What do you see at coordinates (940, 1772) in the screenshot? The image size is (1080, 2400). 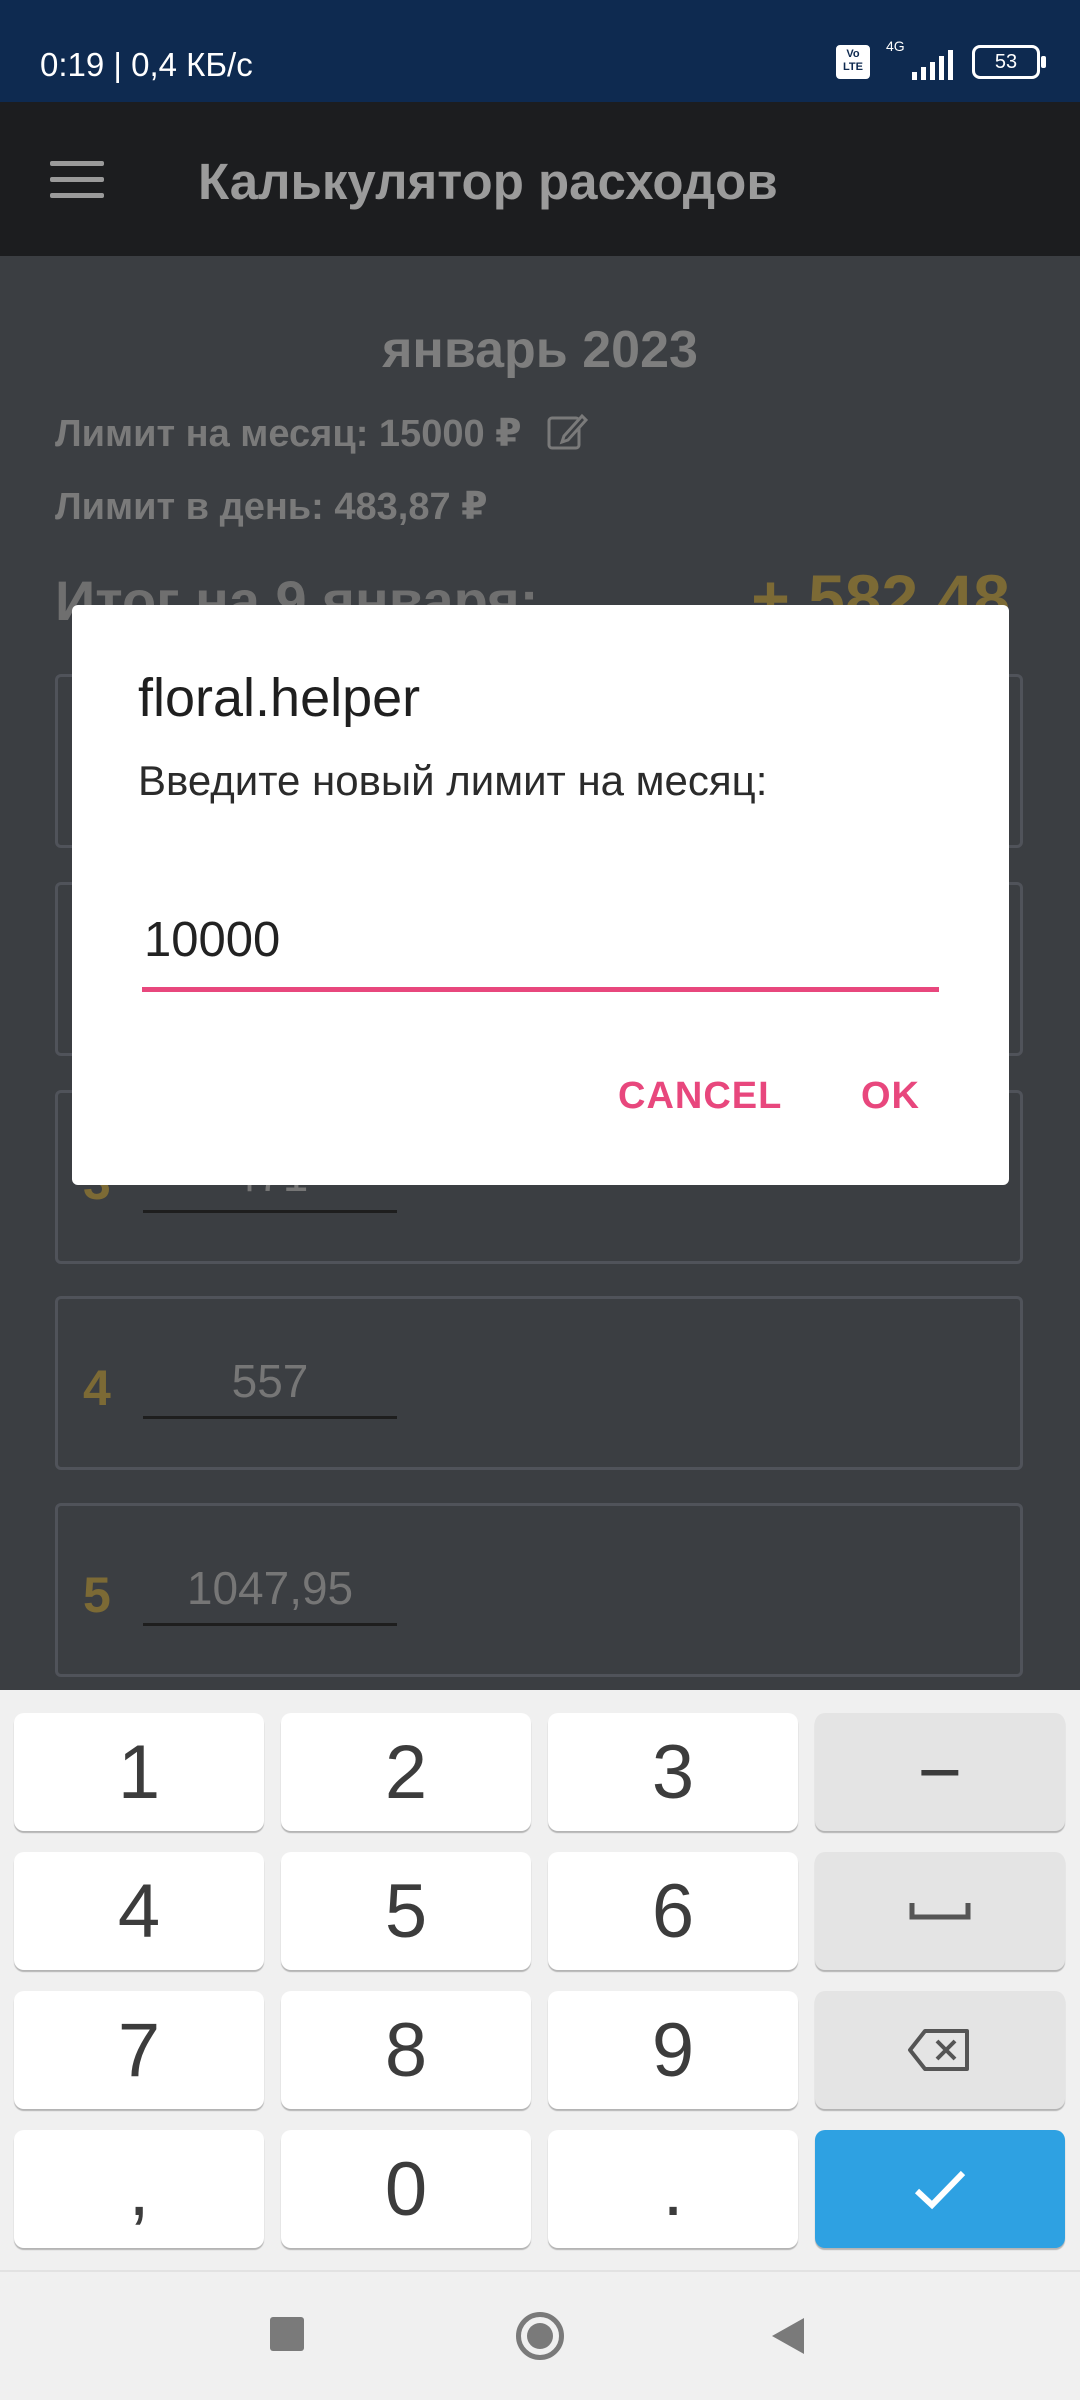 I see `key-minus: −` at bounding box center [940, 1772].